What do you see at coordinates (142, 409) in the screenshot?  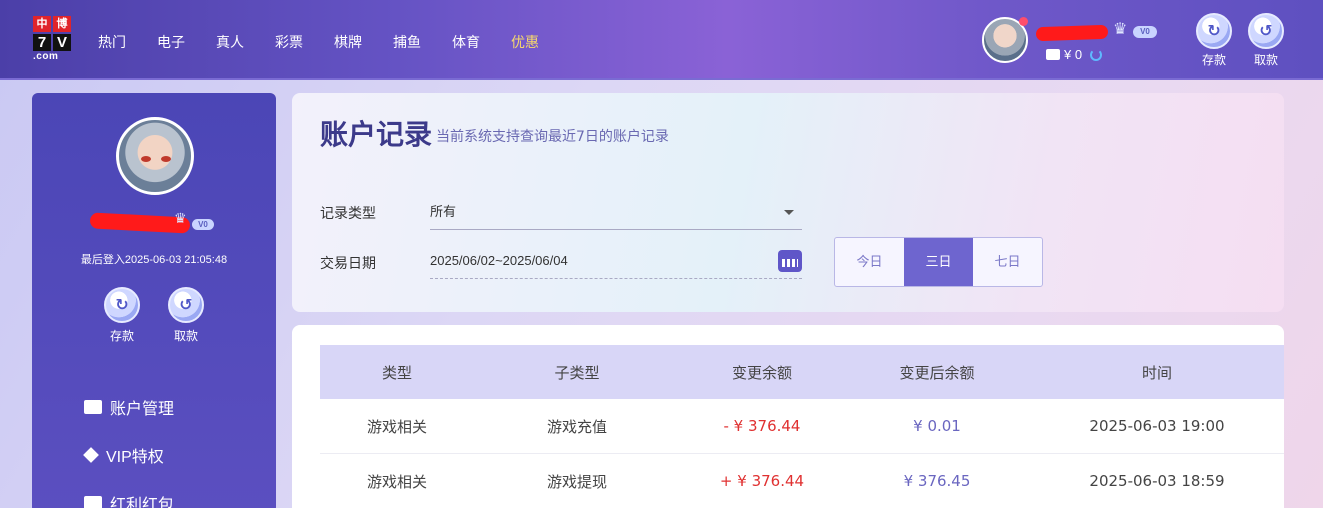 I see `sidebar-item-label: 账户管理` at bounding box center [142, 409].